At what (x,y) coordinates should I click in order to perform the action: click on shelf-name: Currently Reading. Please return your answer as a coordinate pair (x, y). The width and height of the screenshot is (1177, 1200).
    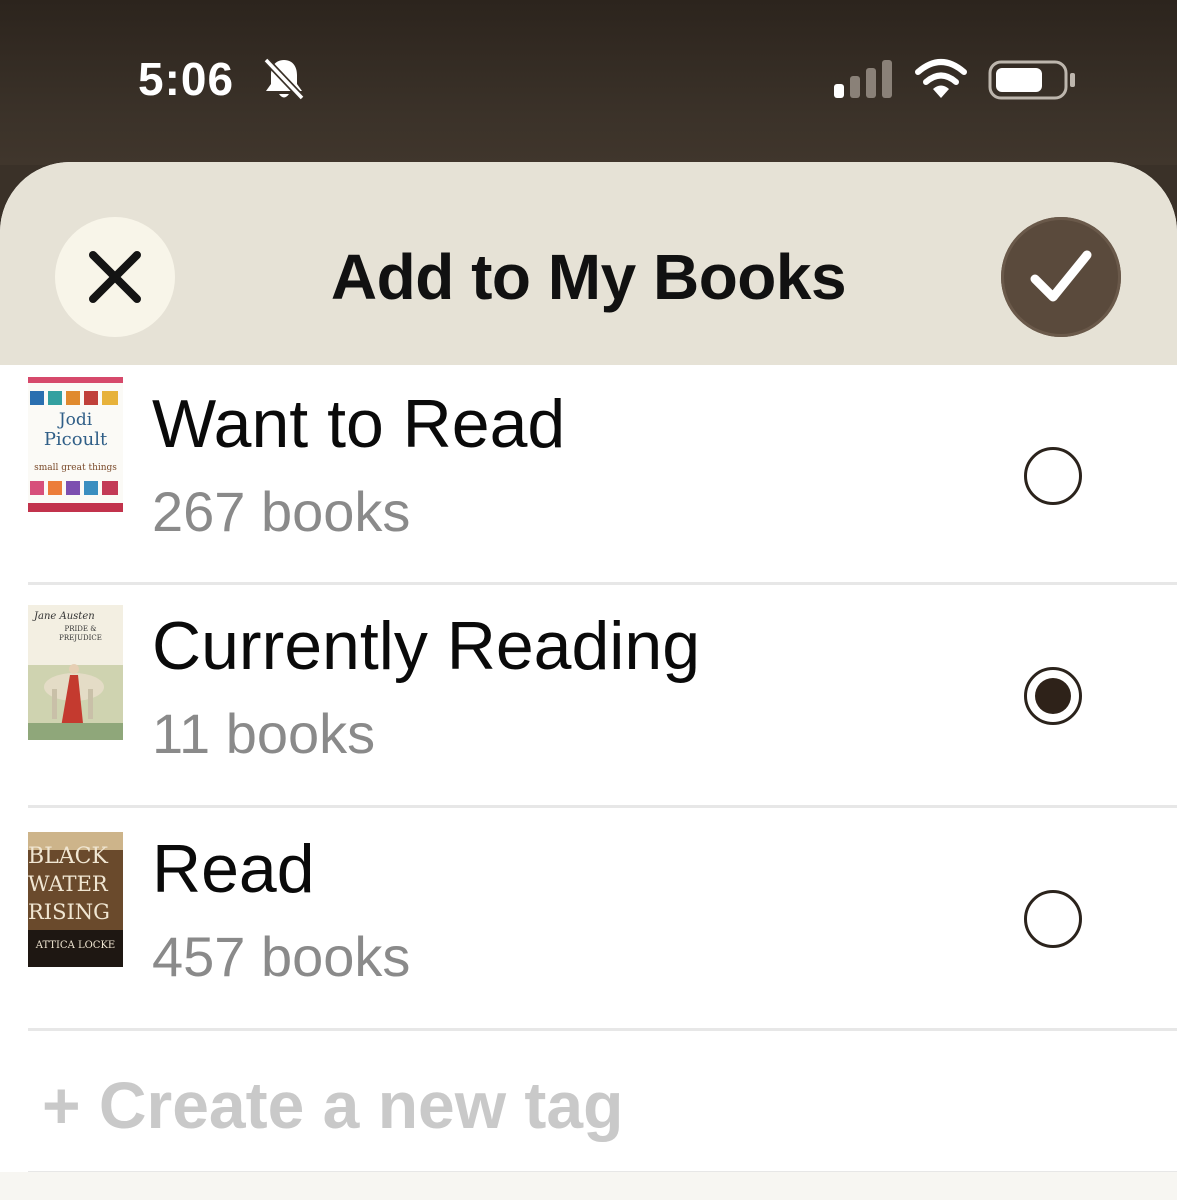
    Looking at the image, I should click on (426, 646).